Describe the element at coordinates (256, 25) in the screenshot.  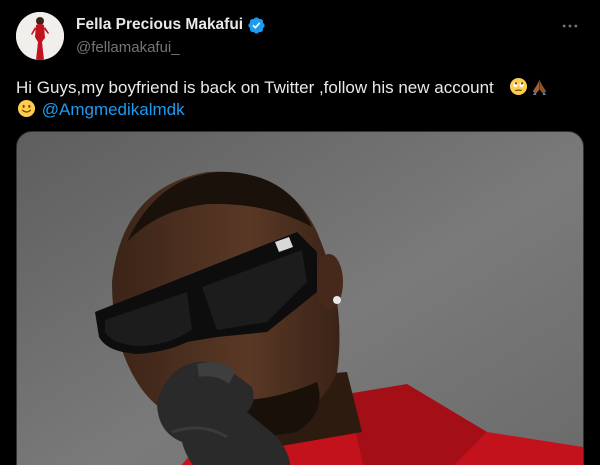
I see `verified-badge-icon` at that location.